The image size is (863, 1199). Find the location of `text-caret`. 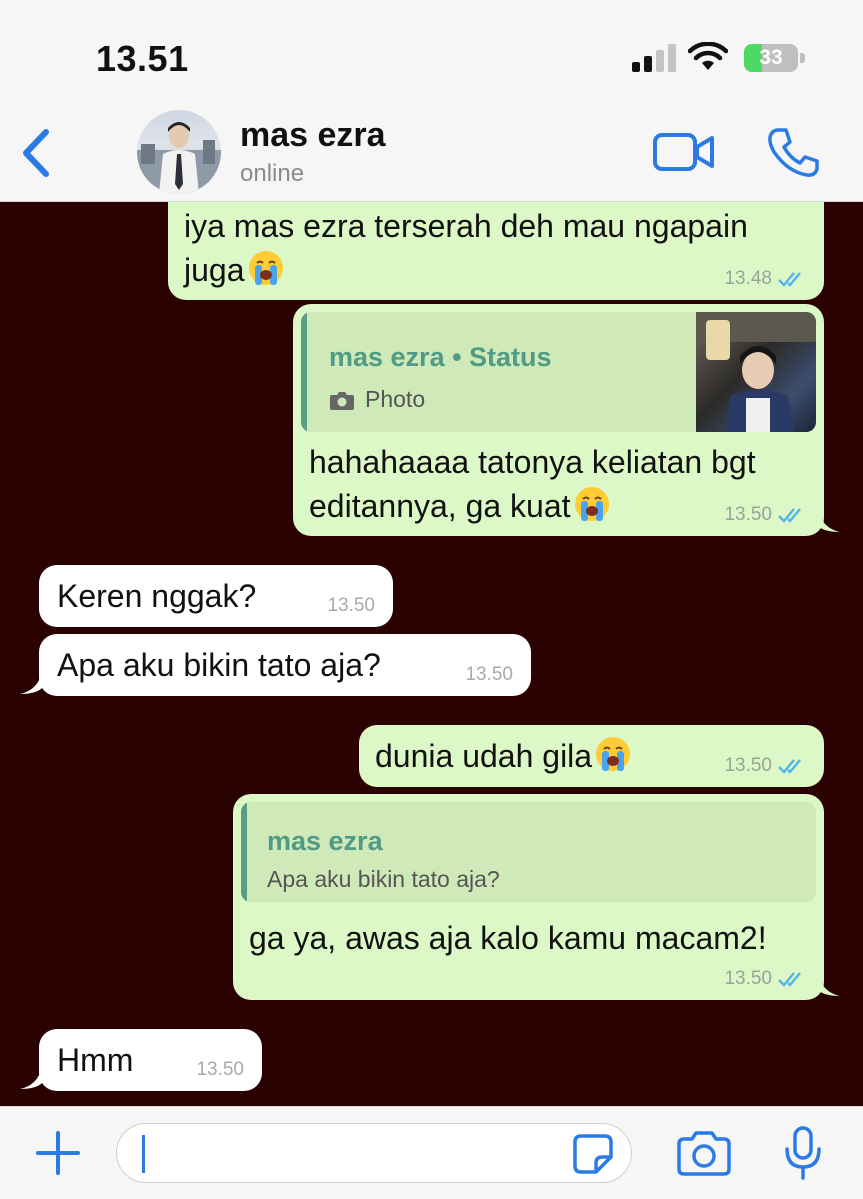

text-caret is located at coordinates (143, 1154).